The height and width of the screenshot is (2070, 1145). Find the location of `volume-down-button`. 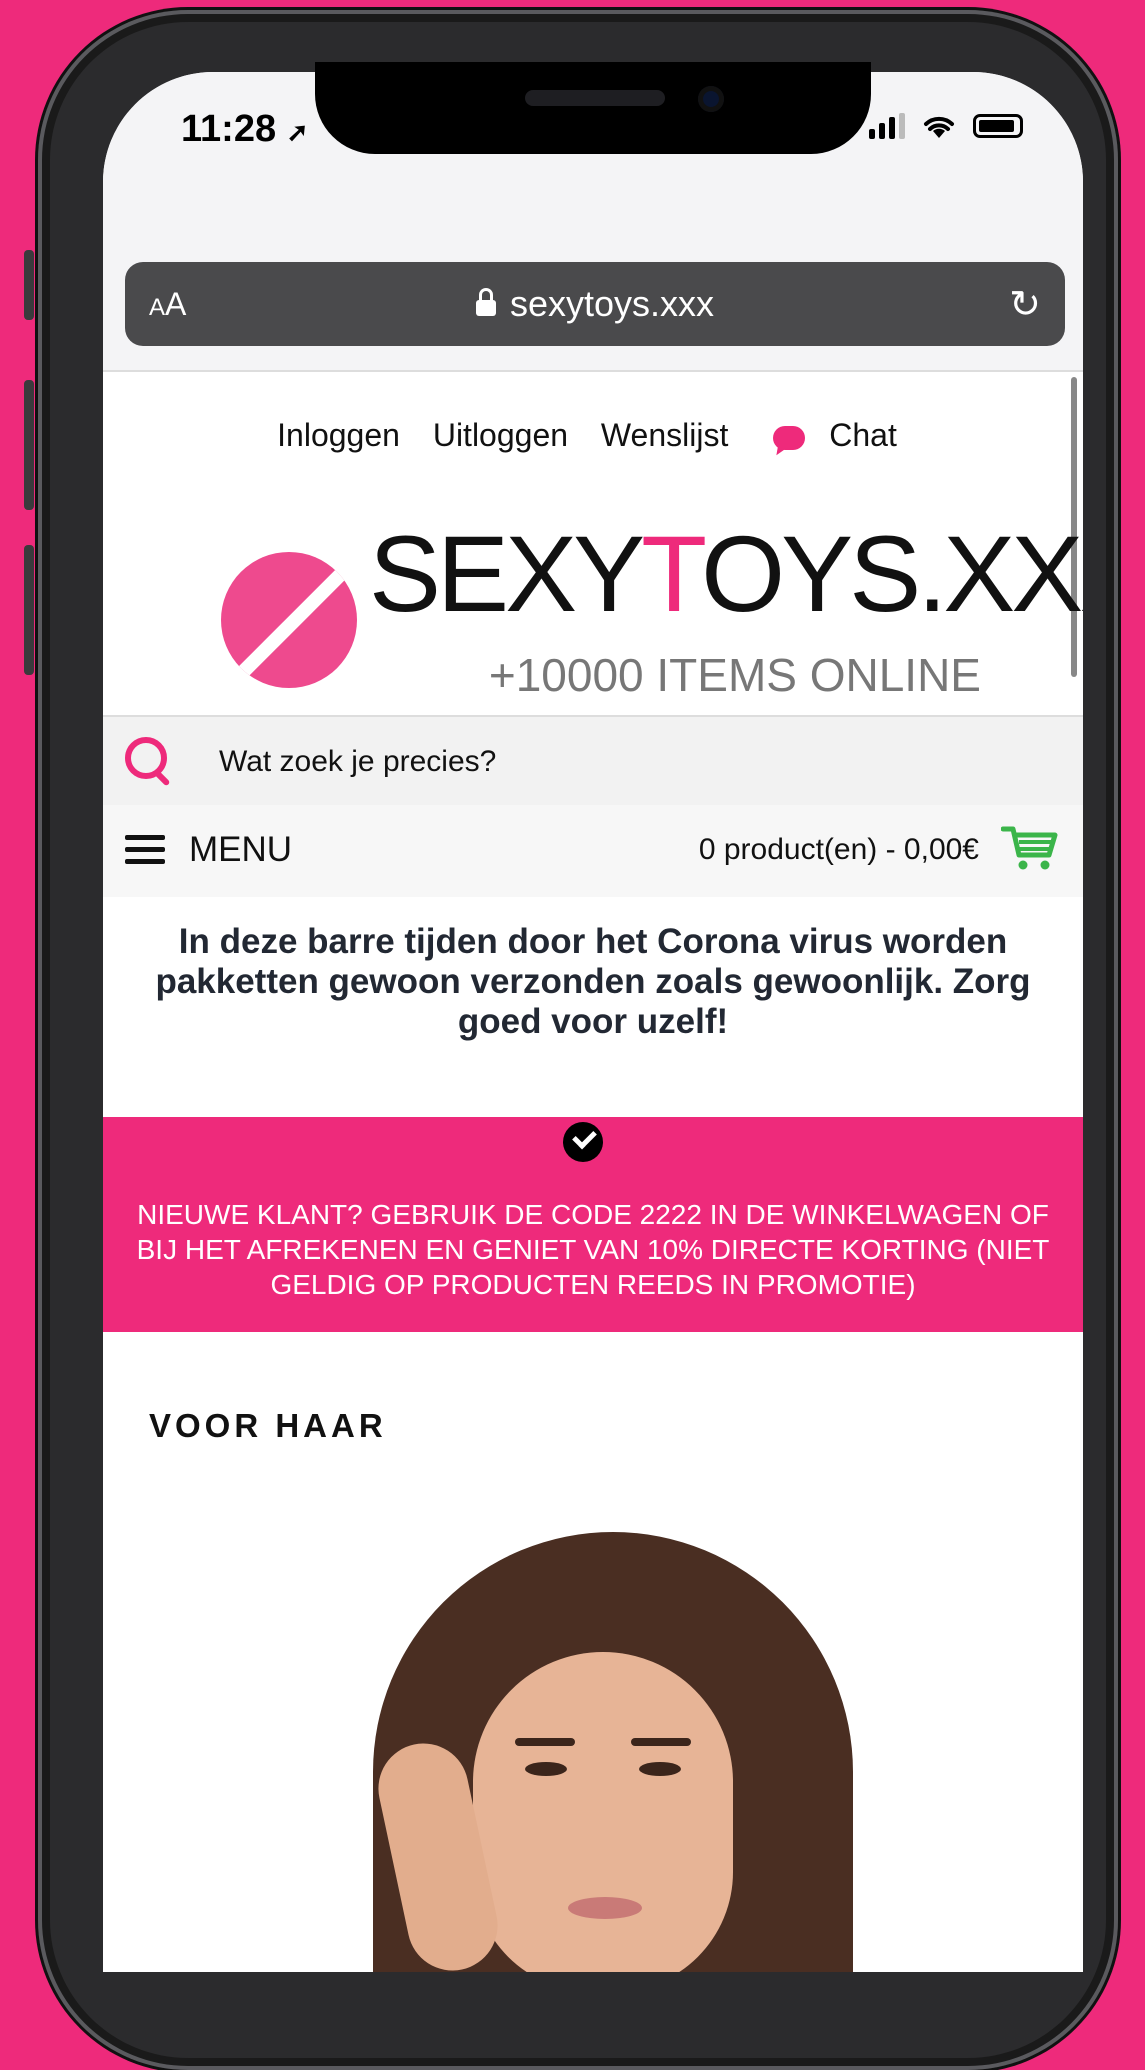

volume-down-button is located at coordinates (29, 610).